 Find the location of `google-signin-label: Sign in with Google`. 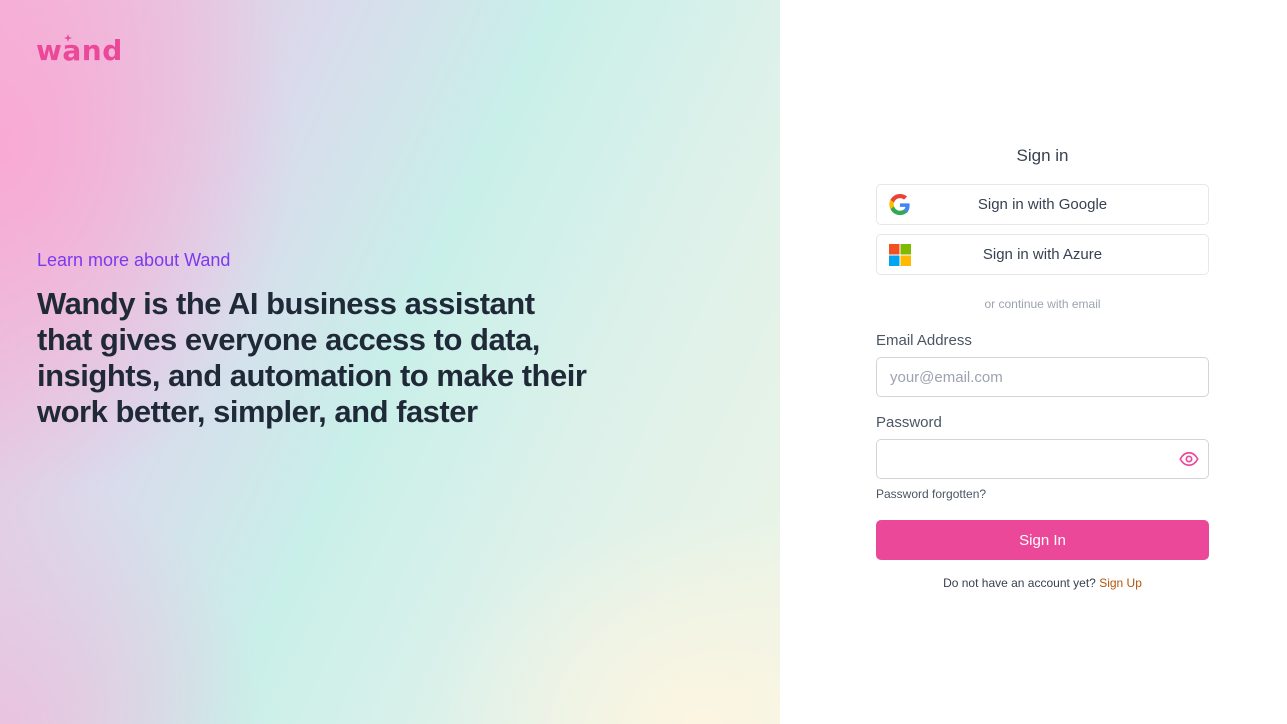

google-signin-label: Sign in with Google is located at coordinates (1042, 204).